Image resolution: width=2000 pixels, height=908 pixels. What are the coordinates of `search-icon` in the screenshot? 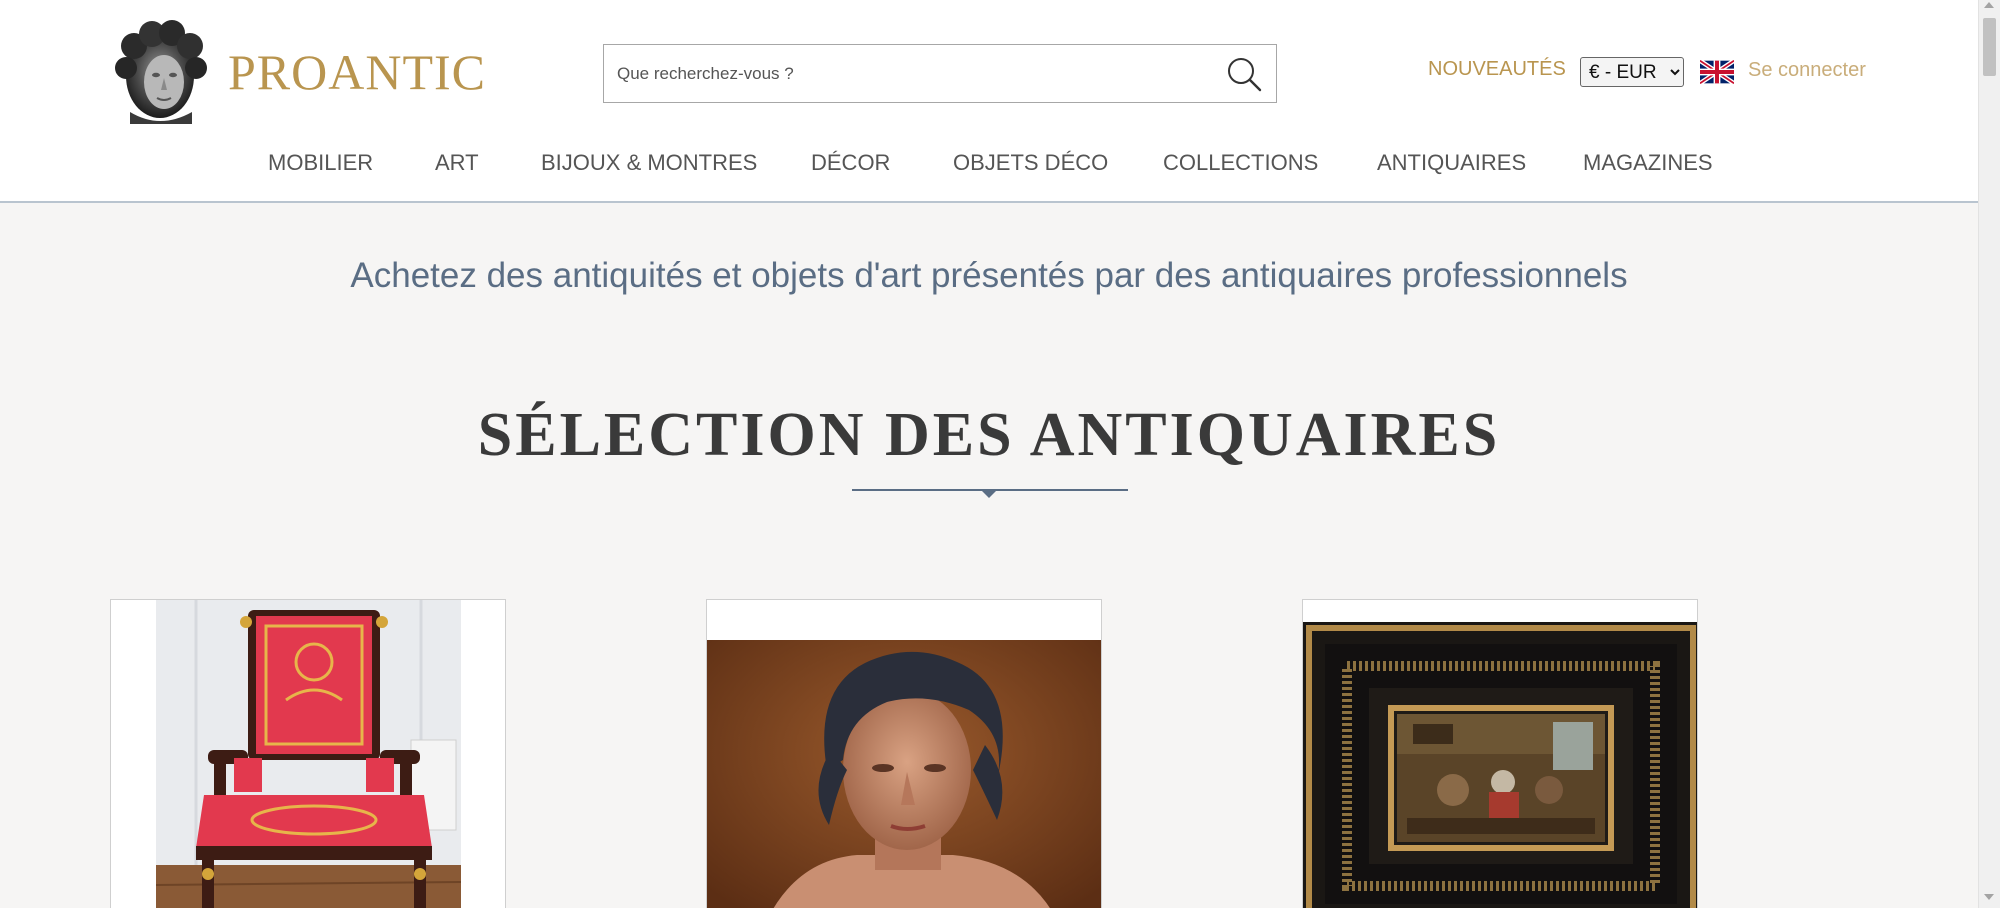 It's located at (1244, 74).